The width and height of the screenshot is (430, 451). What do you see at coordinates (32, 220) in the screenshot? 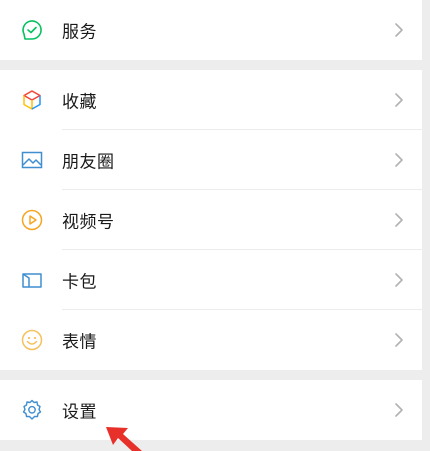
I see `play-circle-icon` at bounding box center [32, 220].